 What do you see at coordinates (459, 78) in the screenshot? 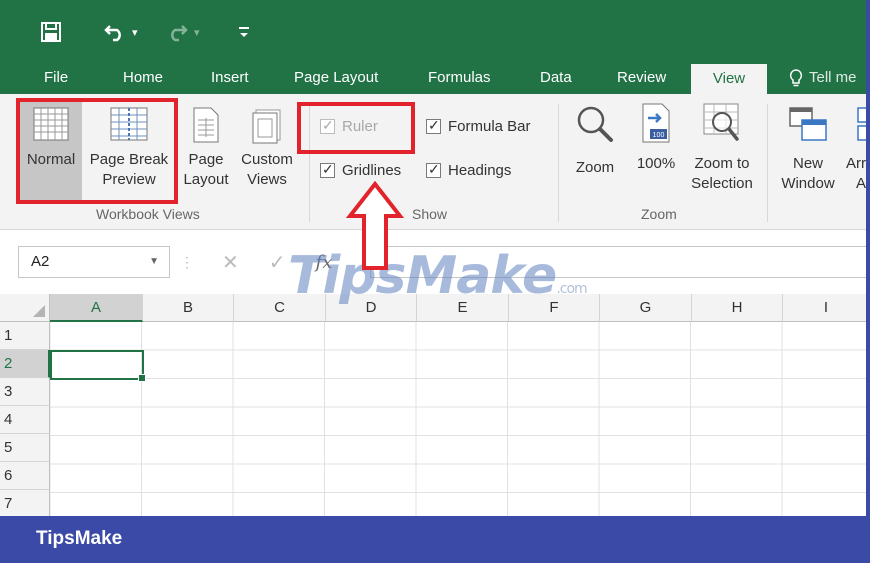
I see `tab-formulas: Formulas` at bounding box center [459, 78].